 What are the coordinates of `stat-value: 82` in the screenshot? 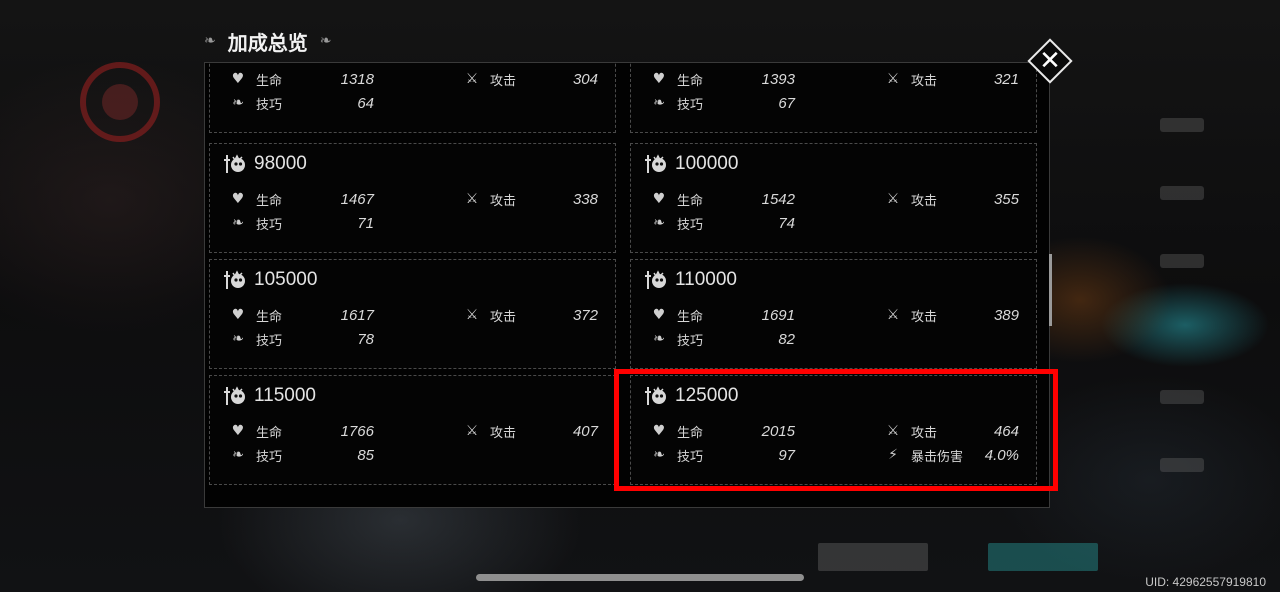 It's located at (786, 339).